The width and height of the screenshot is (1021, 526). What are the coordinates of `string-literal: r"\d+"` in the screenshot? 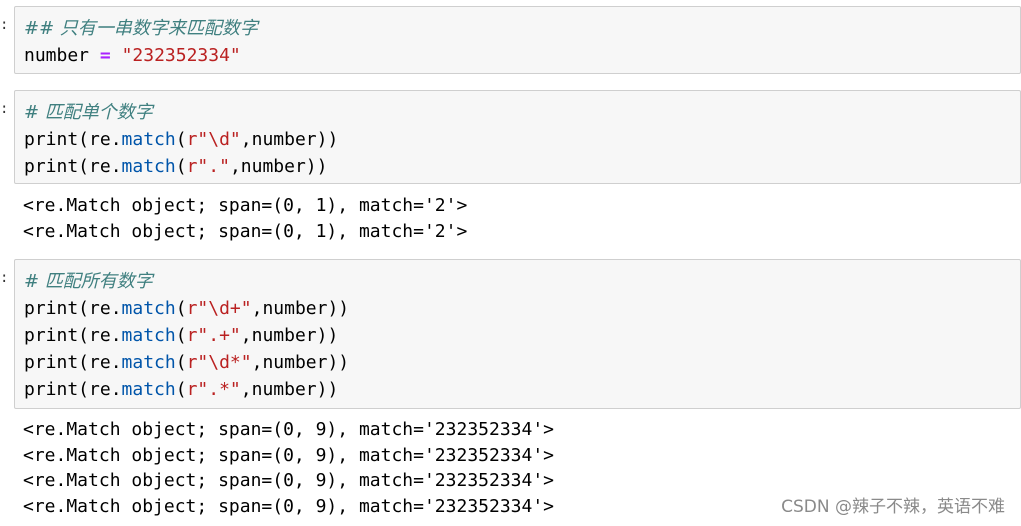 It's located at (219, 308).